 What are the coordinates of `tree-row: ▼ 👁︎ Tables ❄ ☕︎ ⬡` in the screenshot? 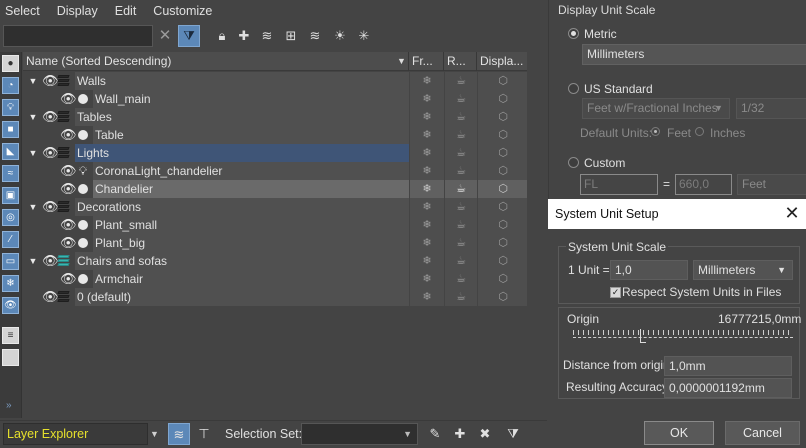 It's located at (275, 117).